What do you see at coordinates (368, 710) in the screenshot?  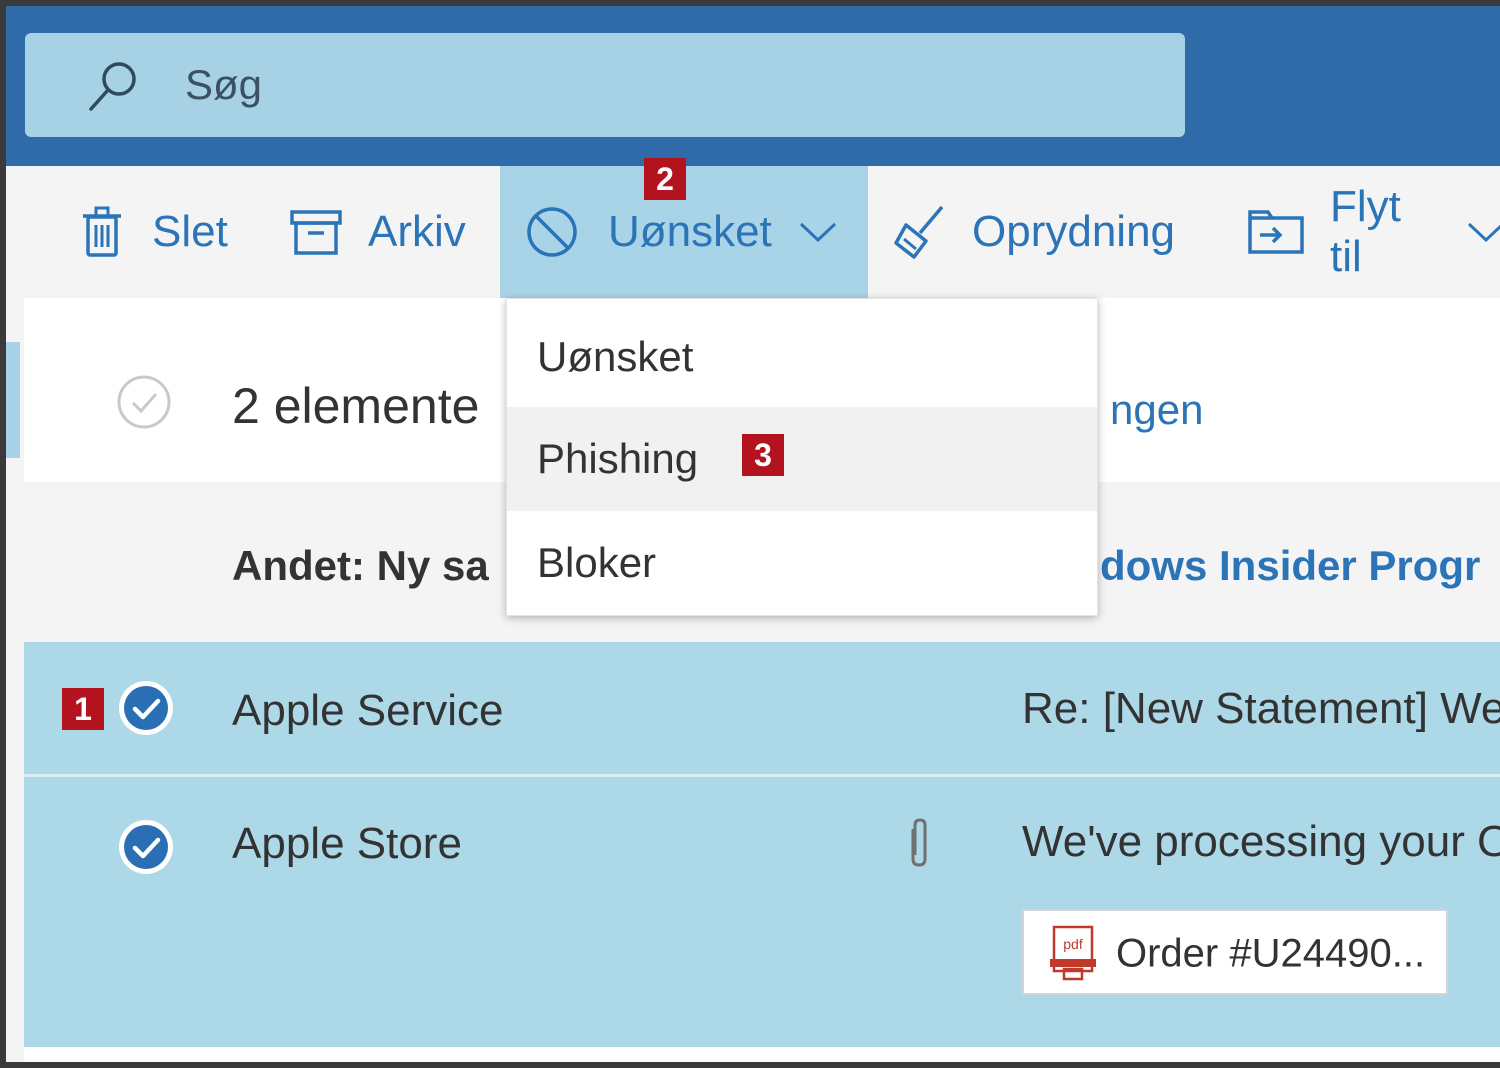 I see `message-sender: Apple Service` at bounding box center [368, 710].